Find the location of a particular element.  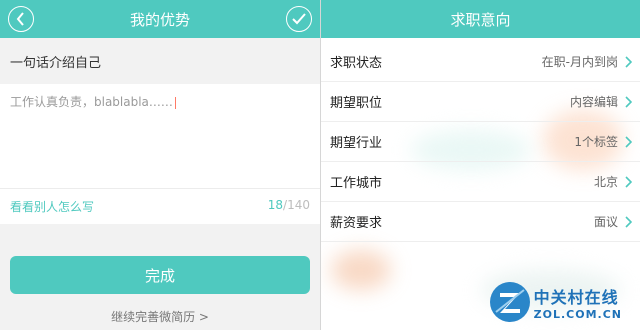

checkmark-icon is located at coordinates (299, 19).